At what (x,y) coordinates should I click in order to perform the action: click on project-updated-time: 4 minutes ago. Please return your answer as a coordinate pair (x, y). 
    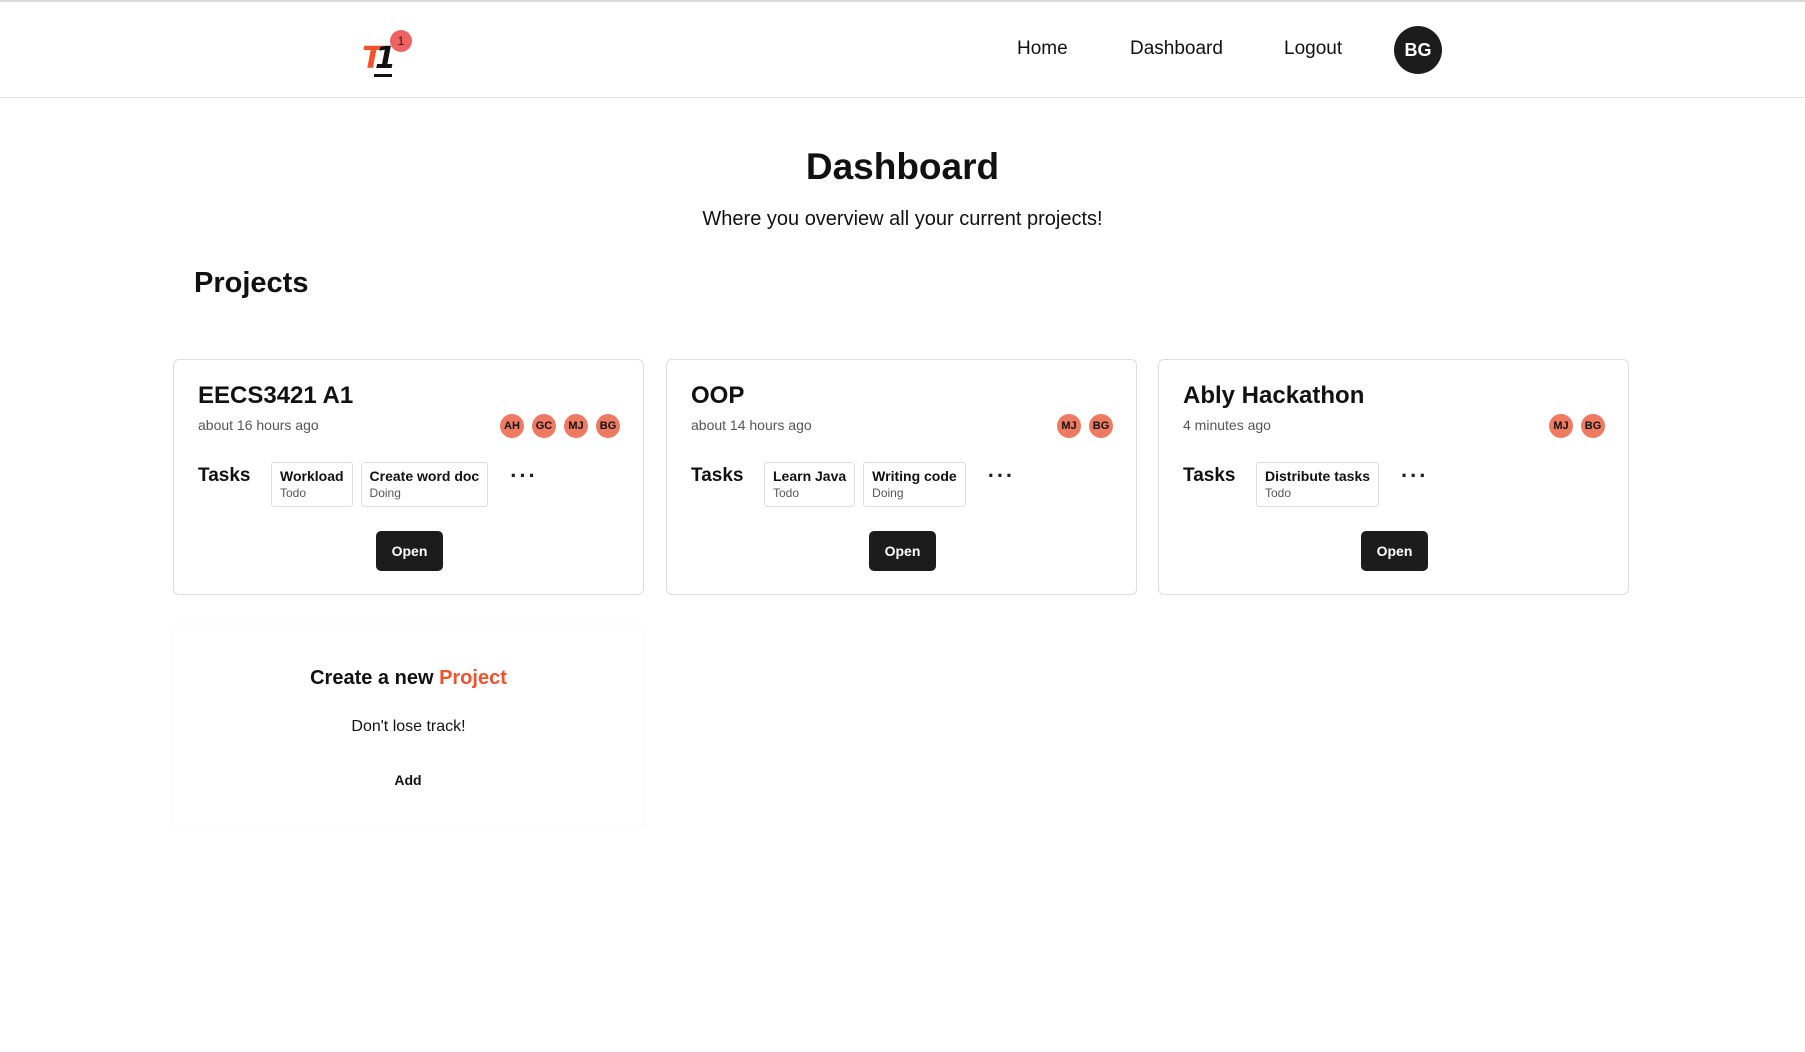
    Looking at the image, I should click on (1227, 425).